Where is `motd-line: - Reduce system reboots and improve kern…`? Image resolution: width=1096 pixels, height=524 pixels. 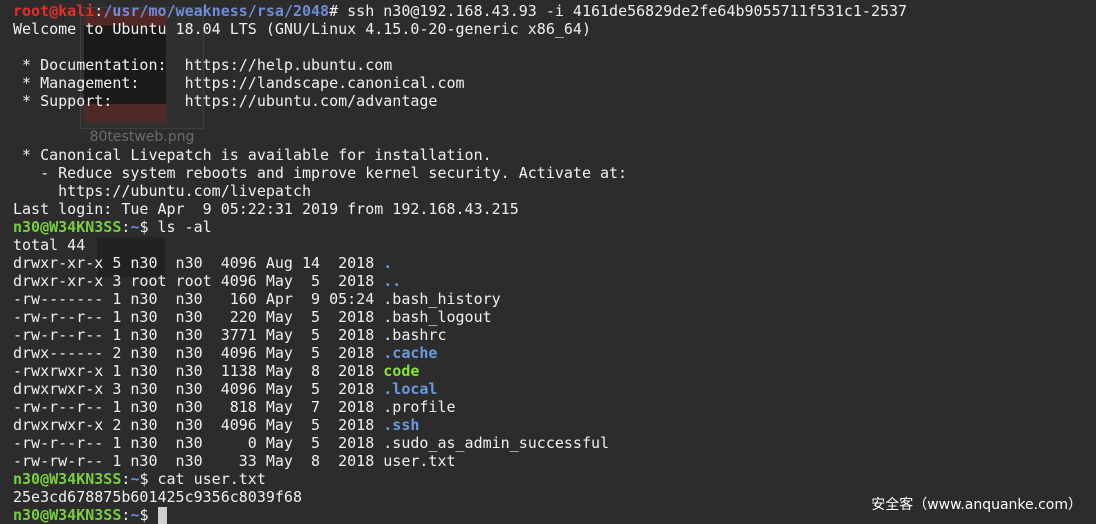
motd-line: - Reduce system reboots and improve kern… is located at coordinates (320, 173).